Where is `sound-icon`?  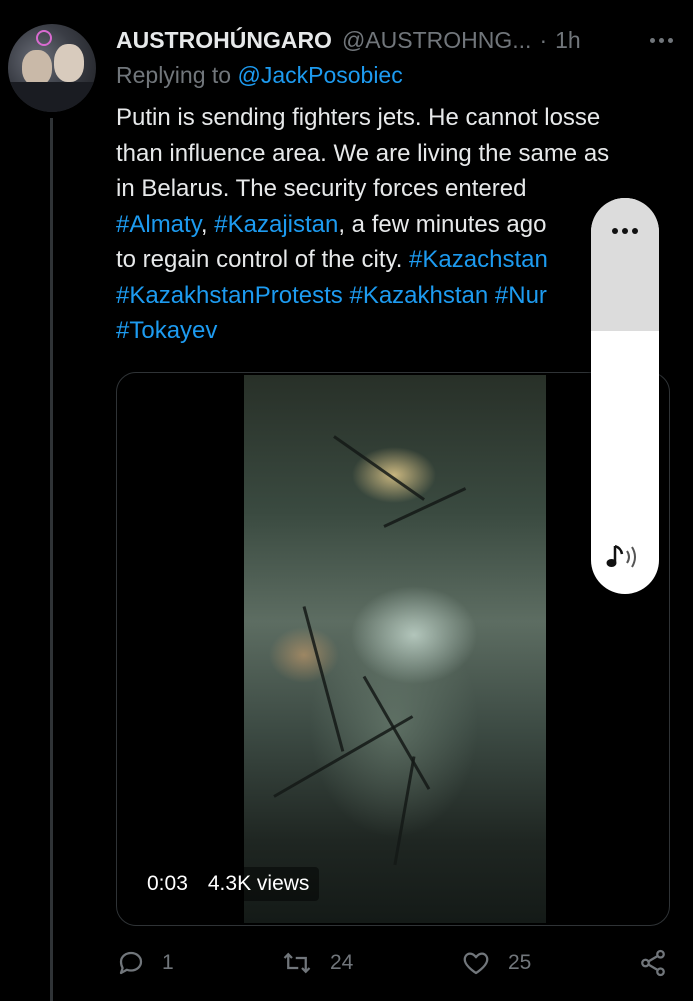
sound-icon is located at coordinates (625, 557).